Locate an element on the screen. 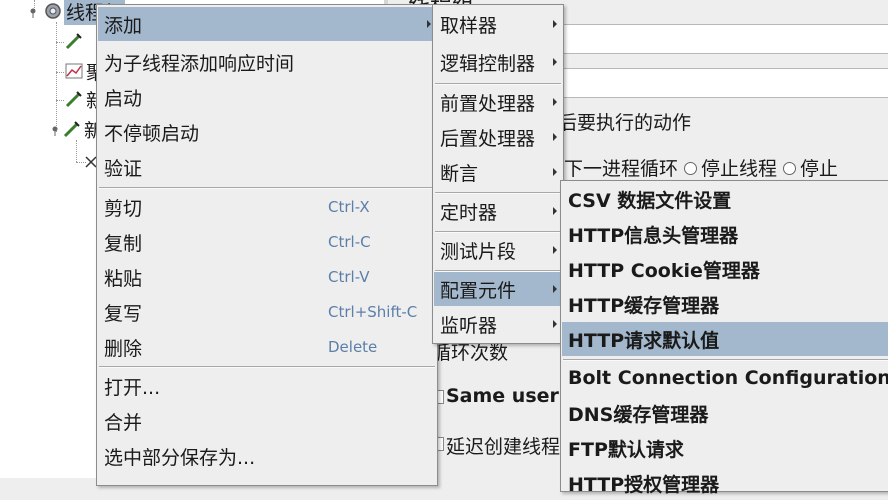  menu-item-paste: 粘贴 Ctrl-V is located at coordinates (267, 277).